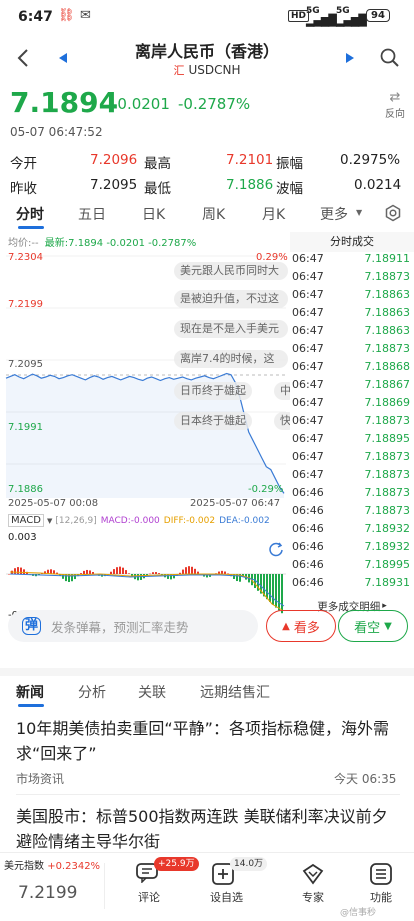 Image resolution: width=414 pixels, height=921 pixels. What do you see at coordinates (30, 214) in the screenshot?
I see `tab-intraday: 分时` at bounding box center [30, 214].